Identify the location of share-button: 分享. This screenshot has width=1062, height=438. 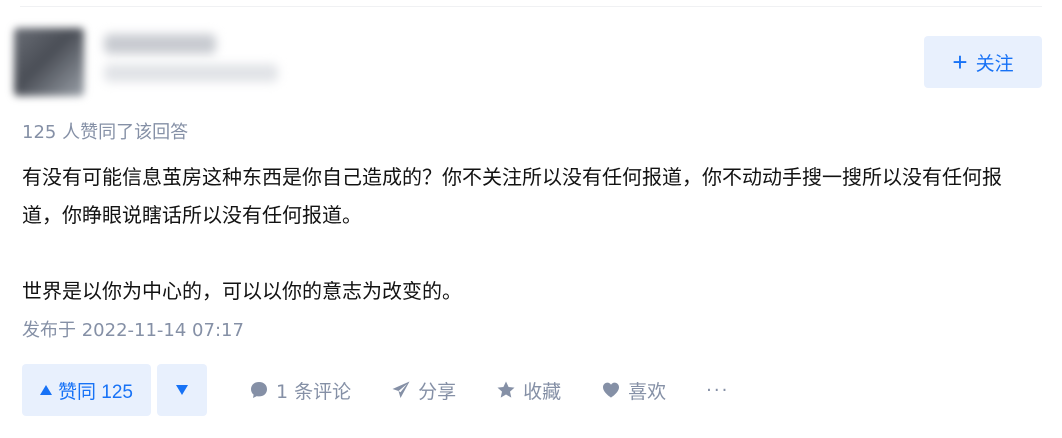
(423, 390).